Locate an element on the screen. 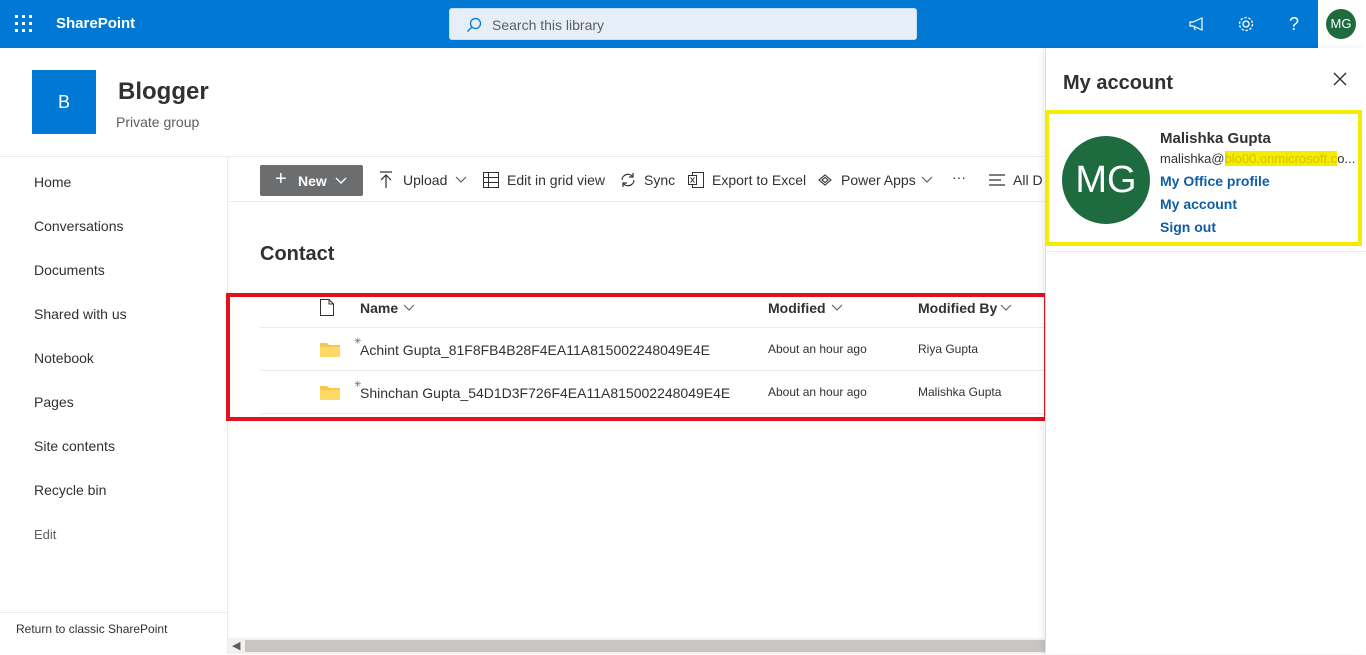 The height and width of the screenshot is (655, 1366). account-name: Malishka Gupta is located at coordinates (1215, 138).